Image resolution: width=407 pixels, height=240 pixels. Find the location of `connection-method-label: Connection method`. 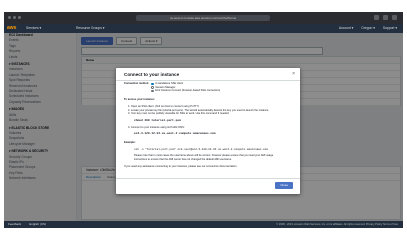

connection-method-label: Connection method is located at coordinates (136, 83).